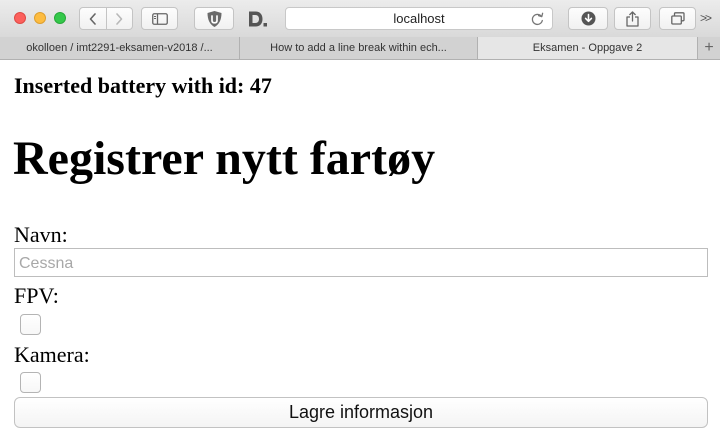 This screenshot has height=446, width=720. What do you see at coordinates (20, 18) in the screenshot?
I see `close-window-button` at bounding box center [20, 18].